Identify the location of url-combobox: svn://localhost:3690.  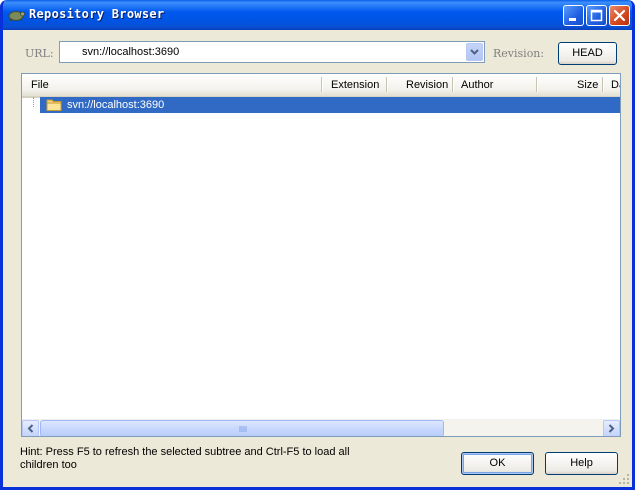
(272, 52).